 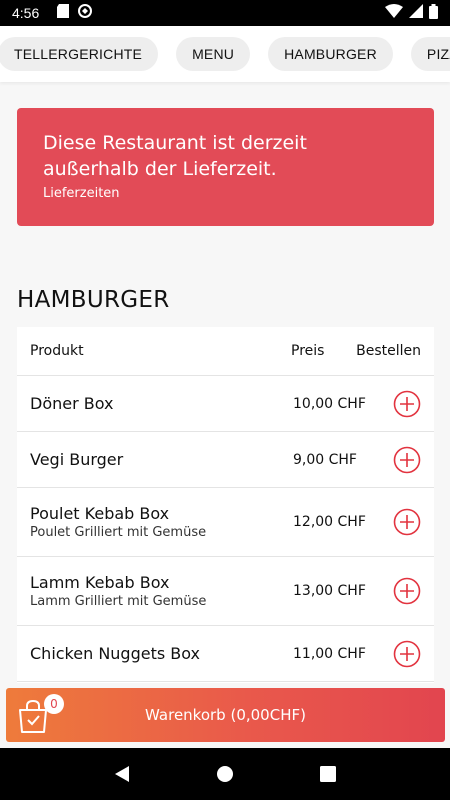 What do you see at coordinates (79, 54) in the screenshot?
I see `tab-tellergerichte: TELLERGERICHTE` at bounding box center [79, 54].